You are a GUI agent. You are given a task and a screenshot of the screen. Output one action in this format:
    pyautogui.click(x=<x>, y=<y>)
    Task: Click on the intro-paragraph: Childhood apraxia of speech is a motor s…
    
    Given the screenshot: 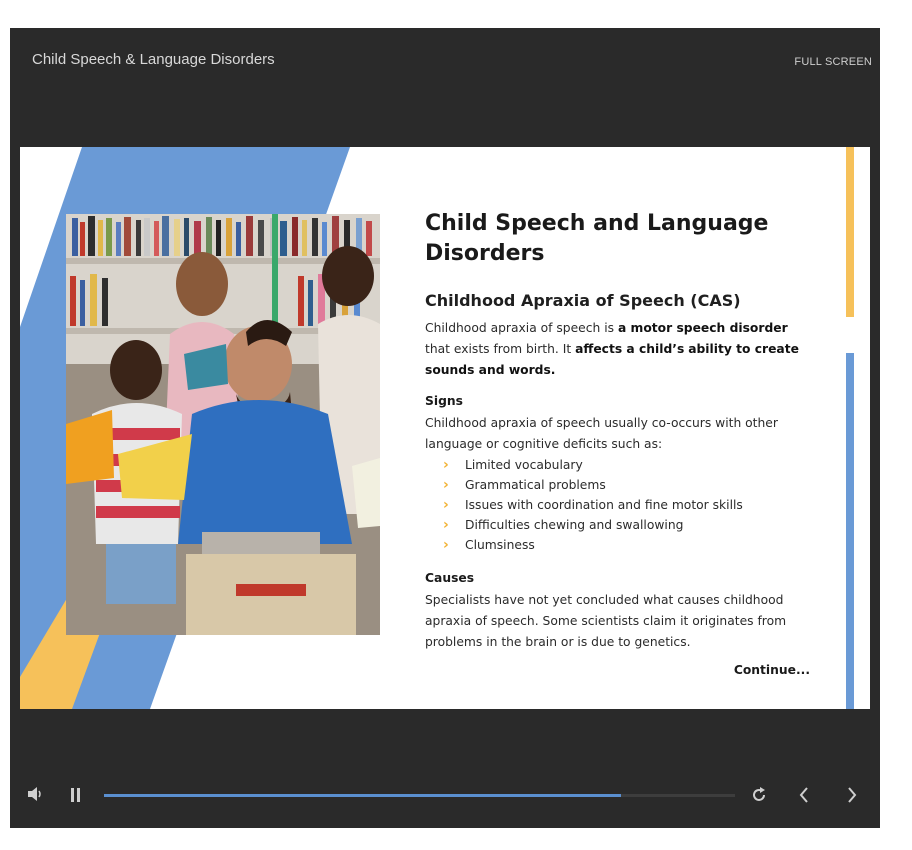 What is the action you would take?
    pyautogui.click(x=617, y=349)
    